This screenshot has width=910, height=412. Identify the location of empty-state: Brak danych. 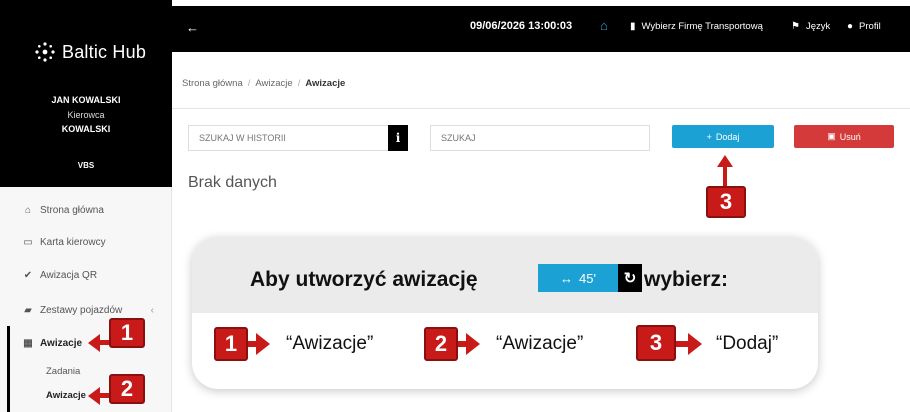
(232, 182).